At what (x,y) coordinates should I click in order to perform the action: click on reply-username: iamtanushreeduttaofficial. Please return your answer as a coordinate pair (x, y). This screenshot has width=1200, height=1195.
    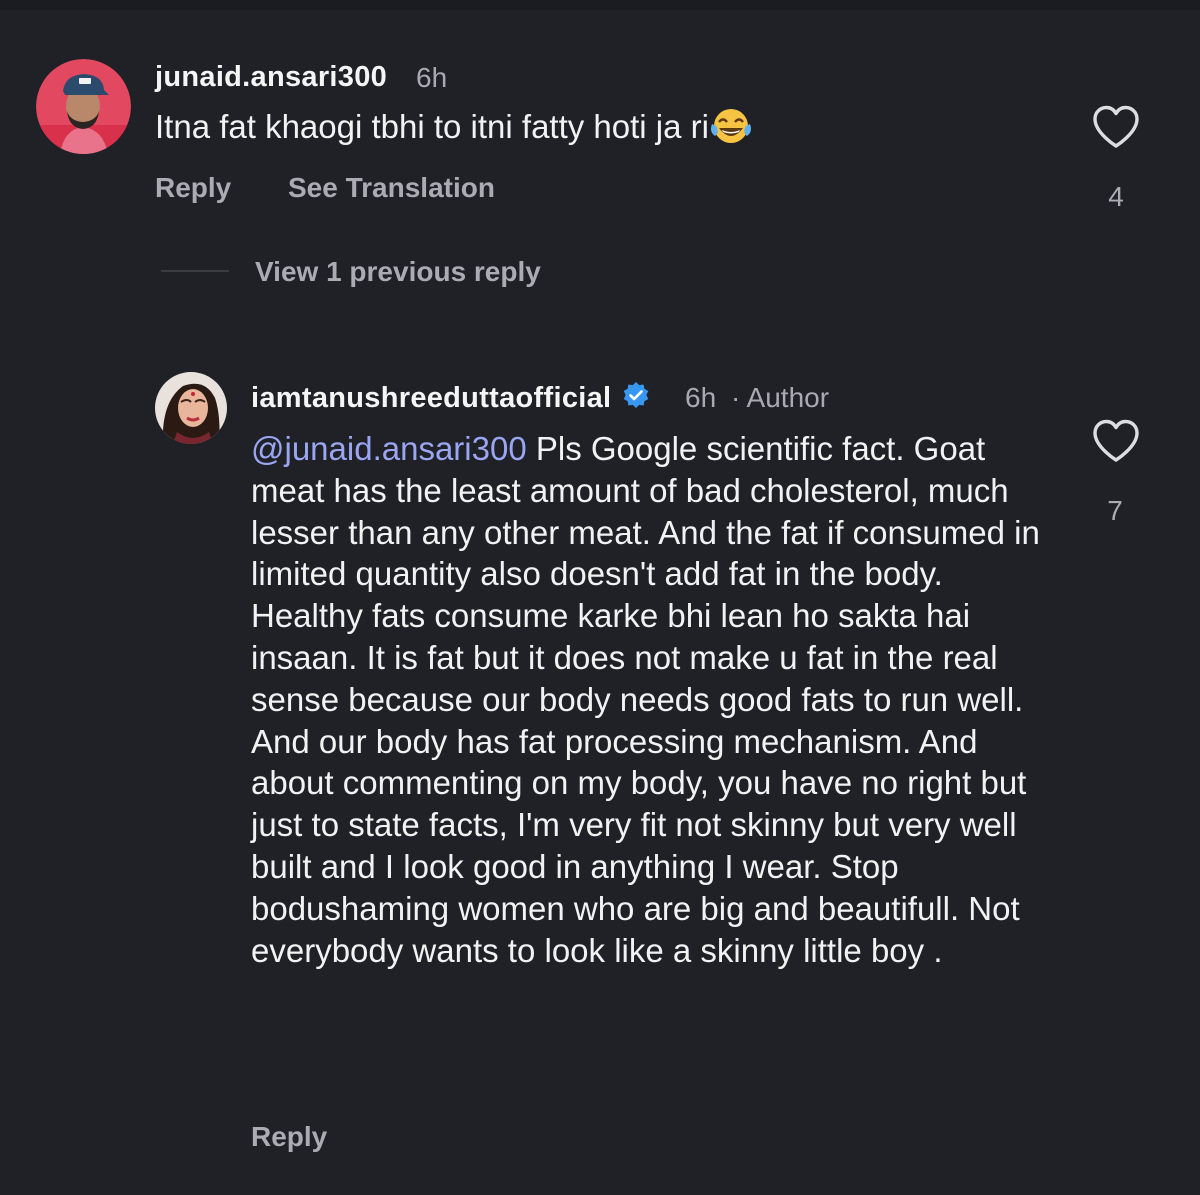
    Looking at the image, I should click on (451, 400).